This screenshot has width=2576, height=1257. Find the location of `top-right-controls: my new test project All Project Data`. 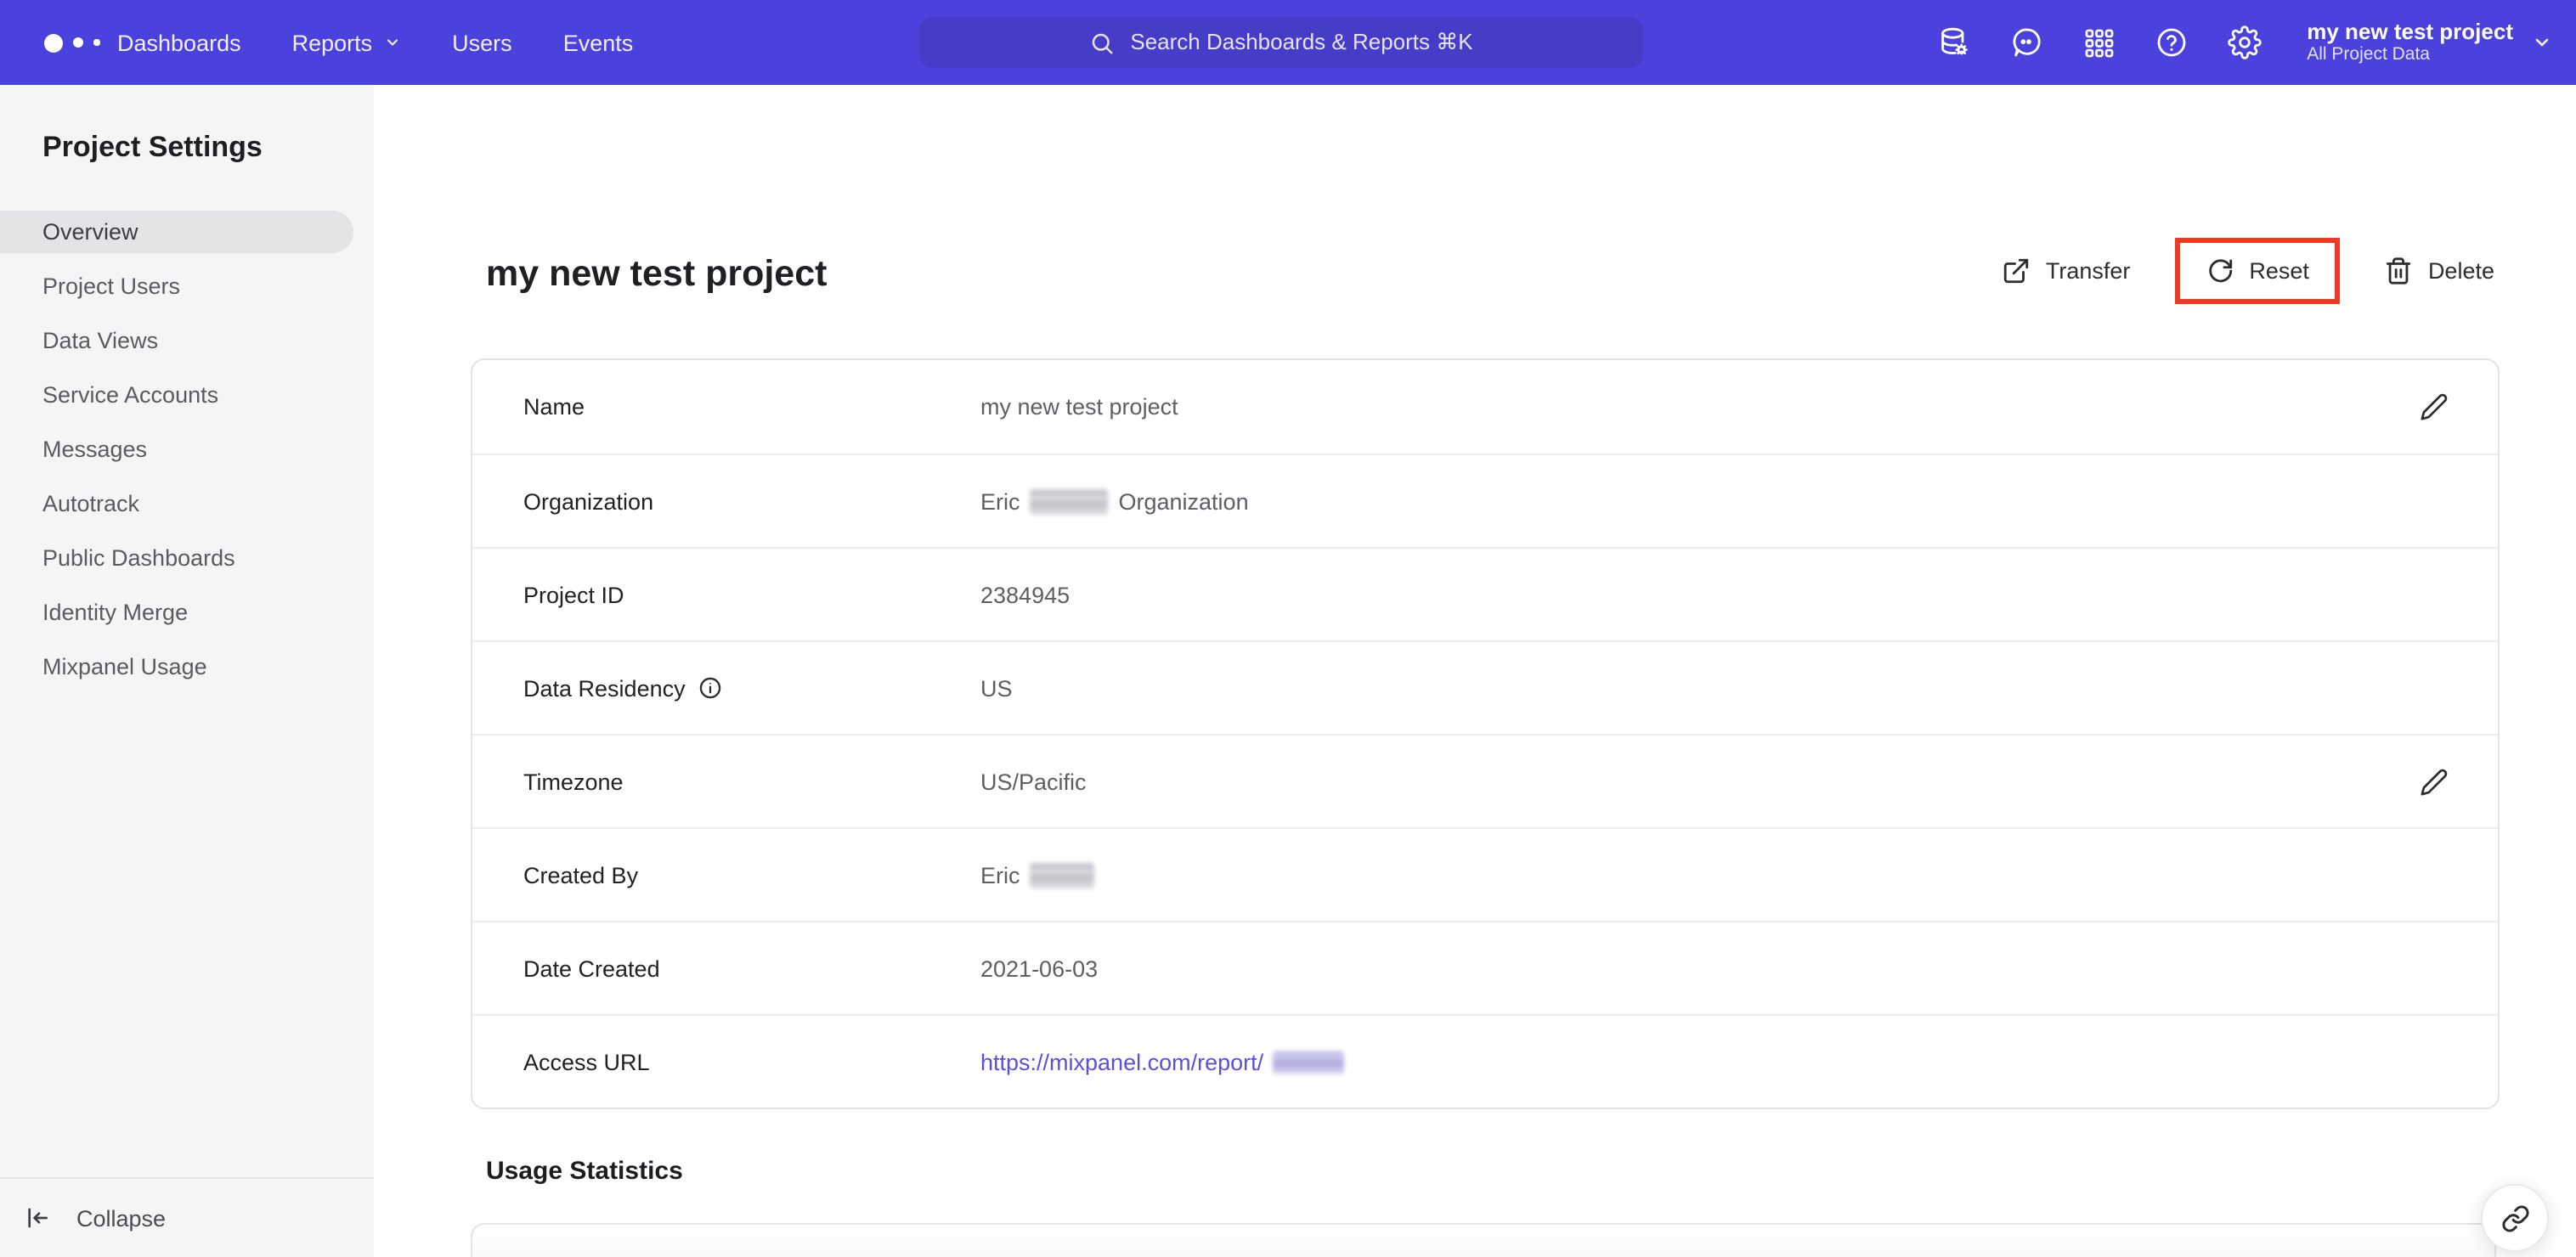

top-right-controls: my new test project All Project Data is located at coordinates (2244, 42).